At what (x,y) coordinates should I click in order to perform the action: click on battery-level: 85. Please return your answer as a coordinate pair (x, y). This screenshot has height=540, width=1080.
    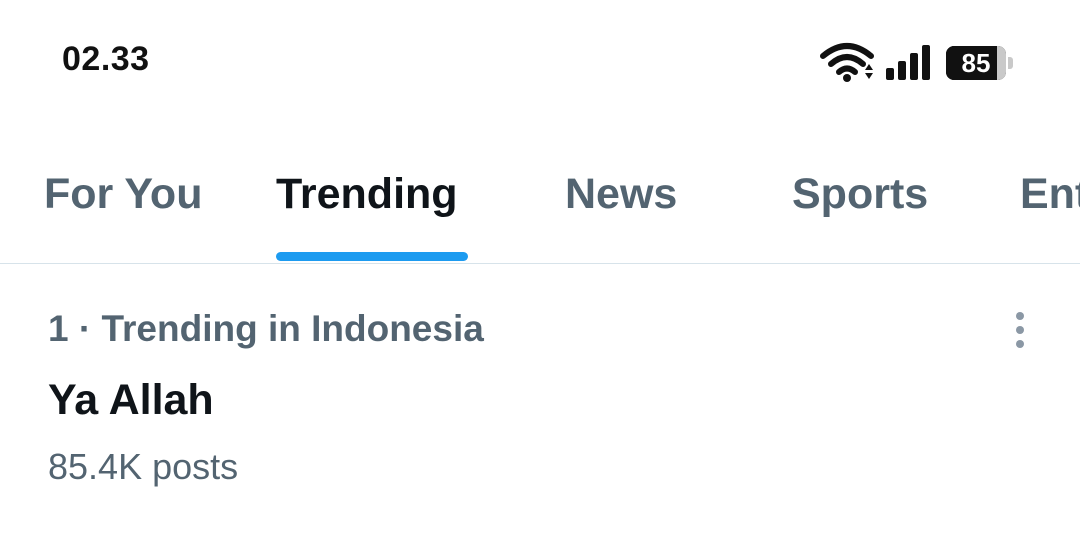
    Looking at the image, I should click on (976, 63).